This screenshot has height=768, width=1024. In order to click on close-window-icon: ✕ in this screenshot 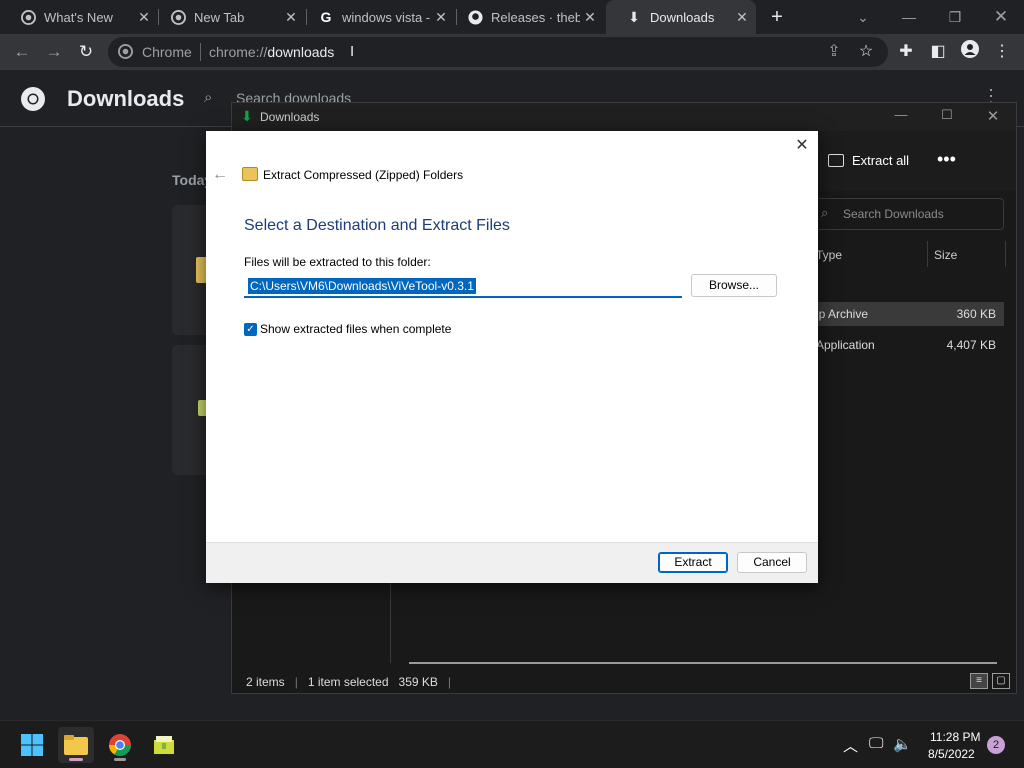, I will do `click(1001, 17)`.